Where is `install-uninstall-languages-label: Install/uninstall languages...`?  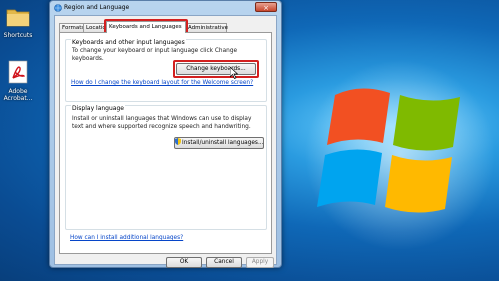 install-uninstall-languages-label: Install/uninstall languages... is located at coordinates (223, 143).